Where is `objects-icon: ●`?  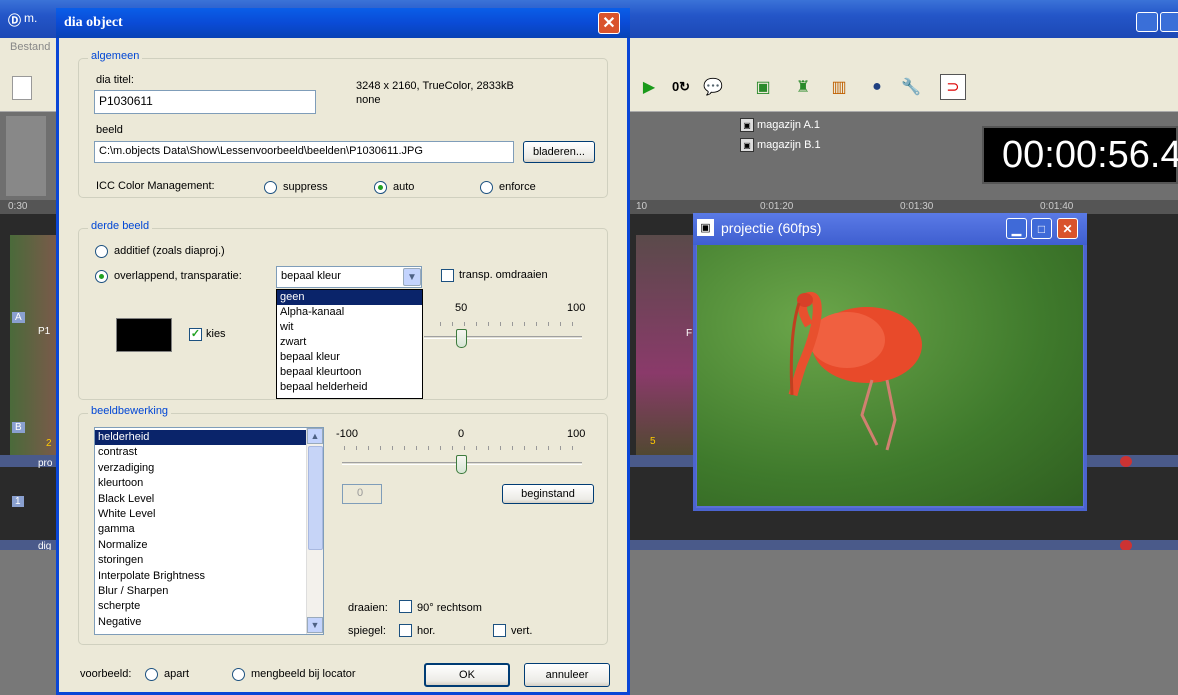 objects-icon: ● is located at coordinates (877, 87).